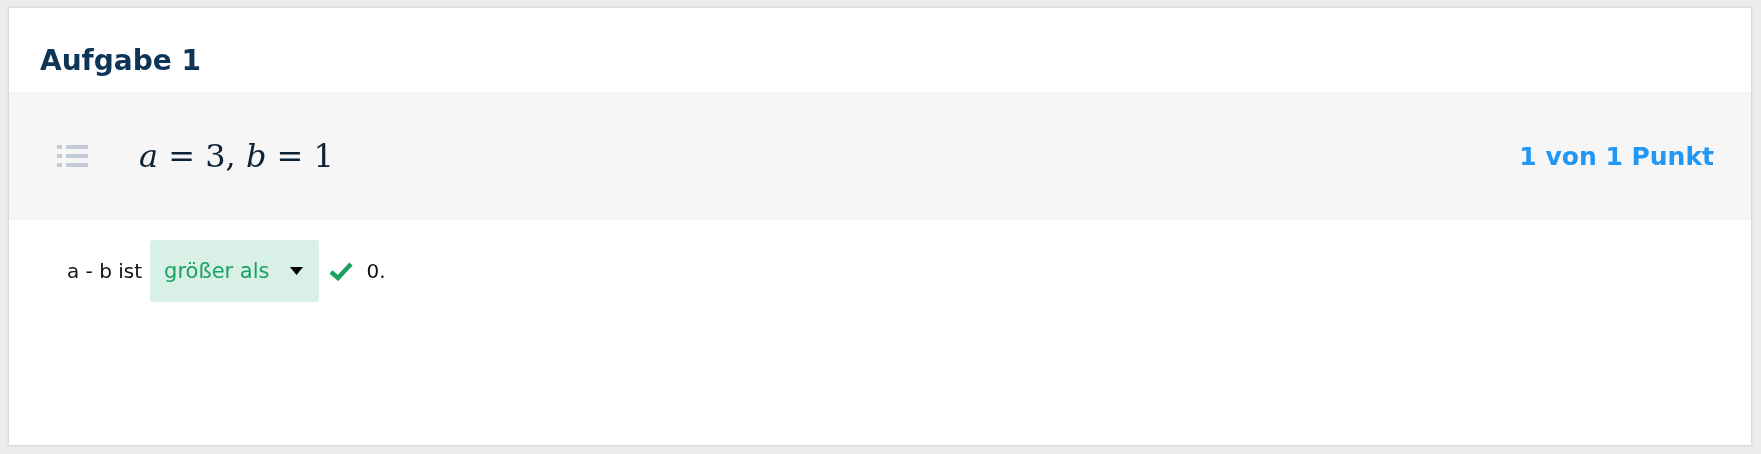 Image resolution: width=1761 pixels, height=454 pixels. What do you see at coordinates (105, 271) in the screenshot?
I see `sentence-text: a - b ist` at bounding box center [105, 271].